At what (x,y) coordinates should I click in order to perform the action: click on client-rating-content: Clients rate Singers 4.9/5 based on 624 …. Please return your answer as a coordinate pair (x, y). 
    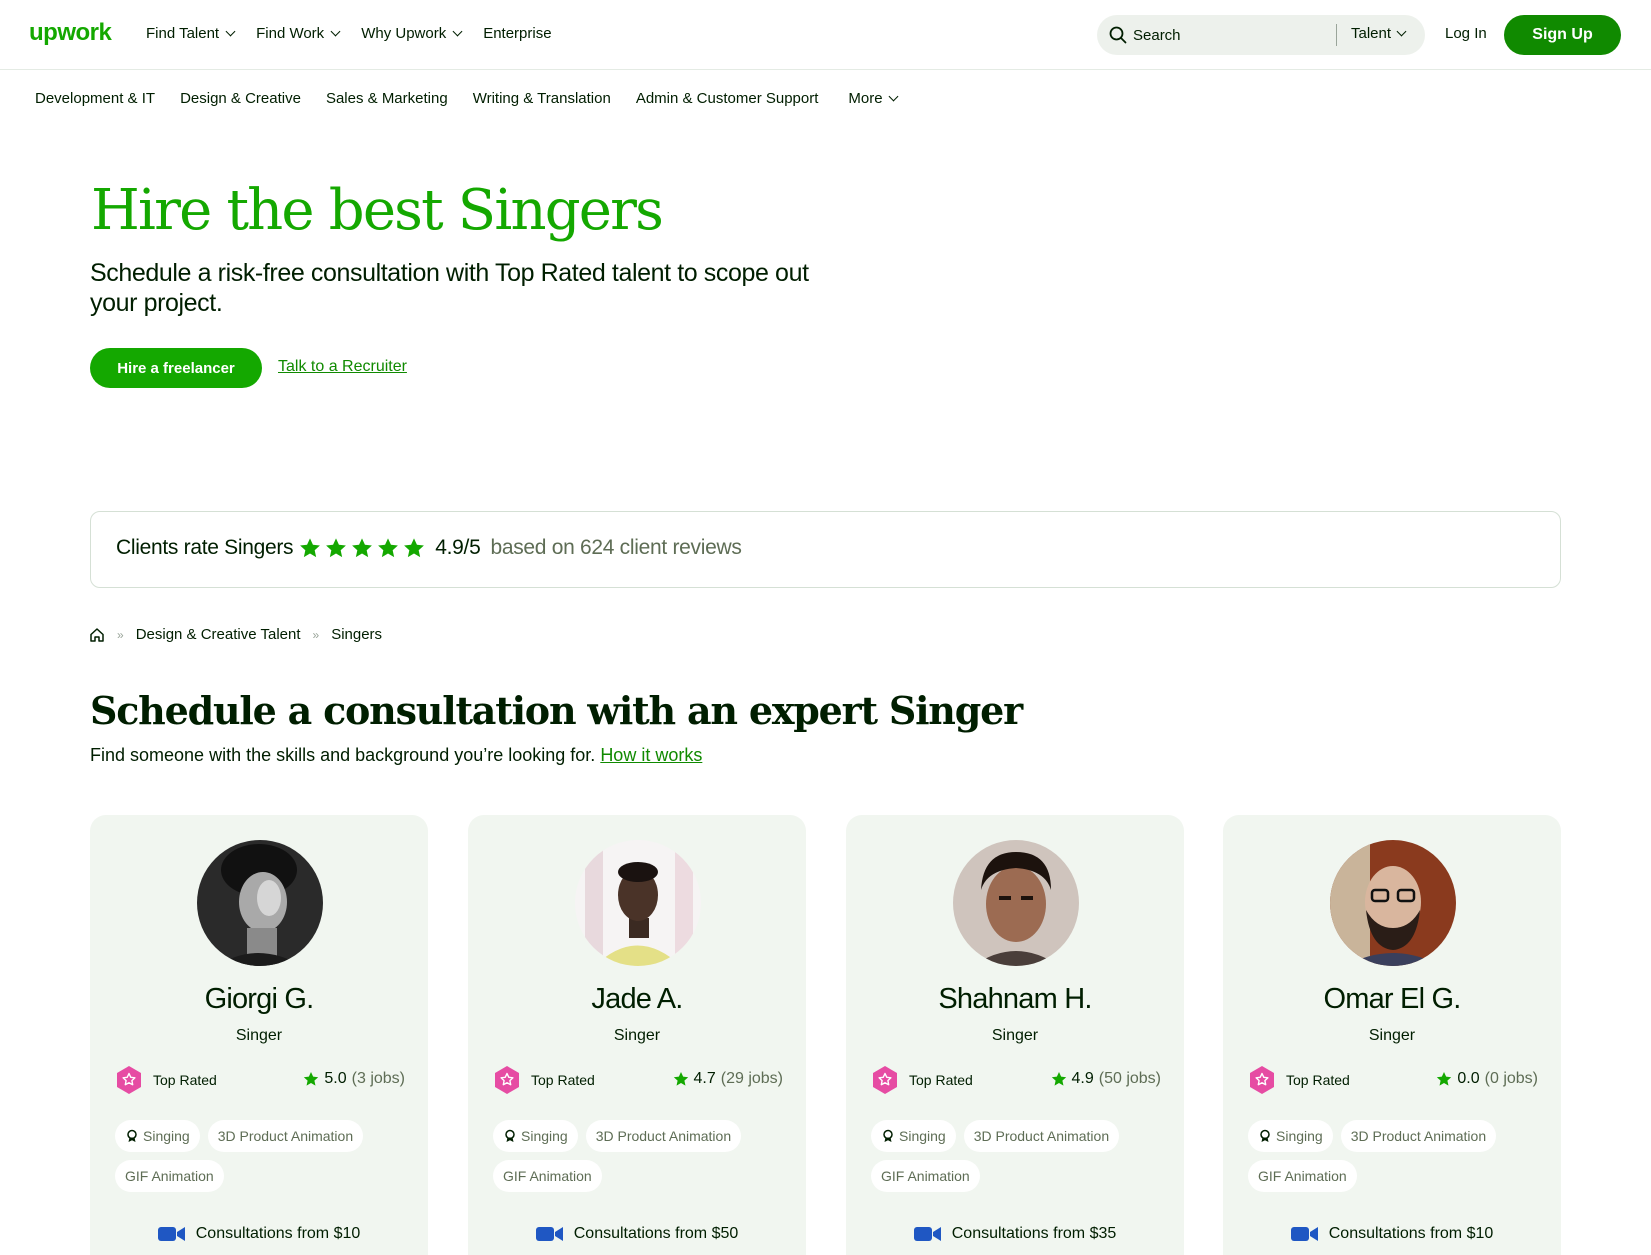
    Looking at the image, I should click on (429, 548).